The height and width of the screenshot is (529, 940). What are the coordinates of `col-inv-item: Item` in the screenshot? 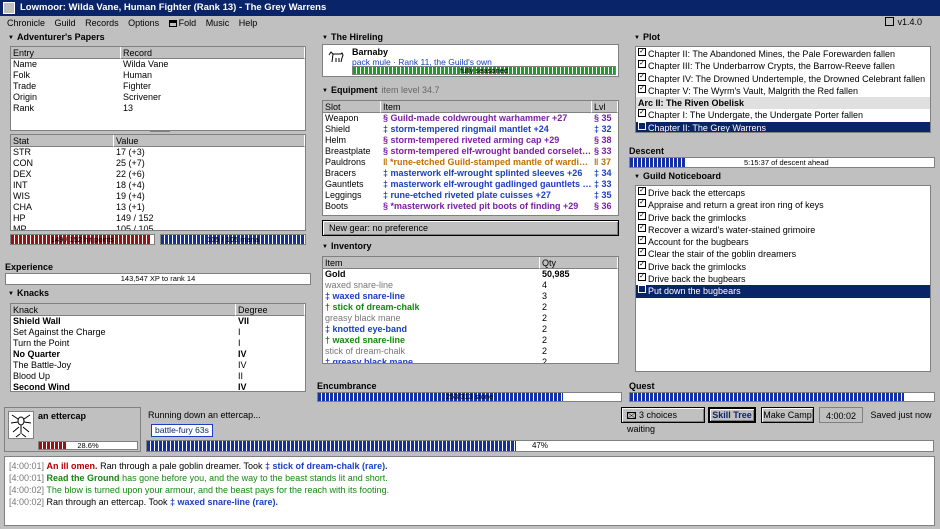 It's located at (431, 263).